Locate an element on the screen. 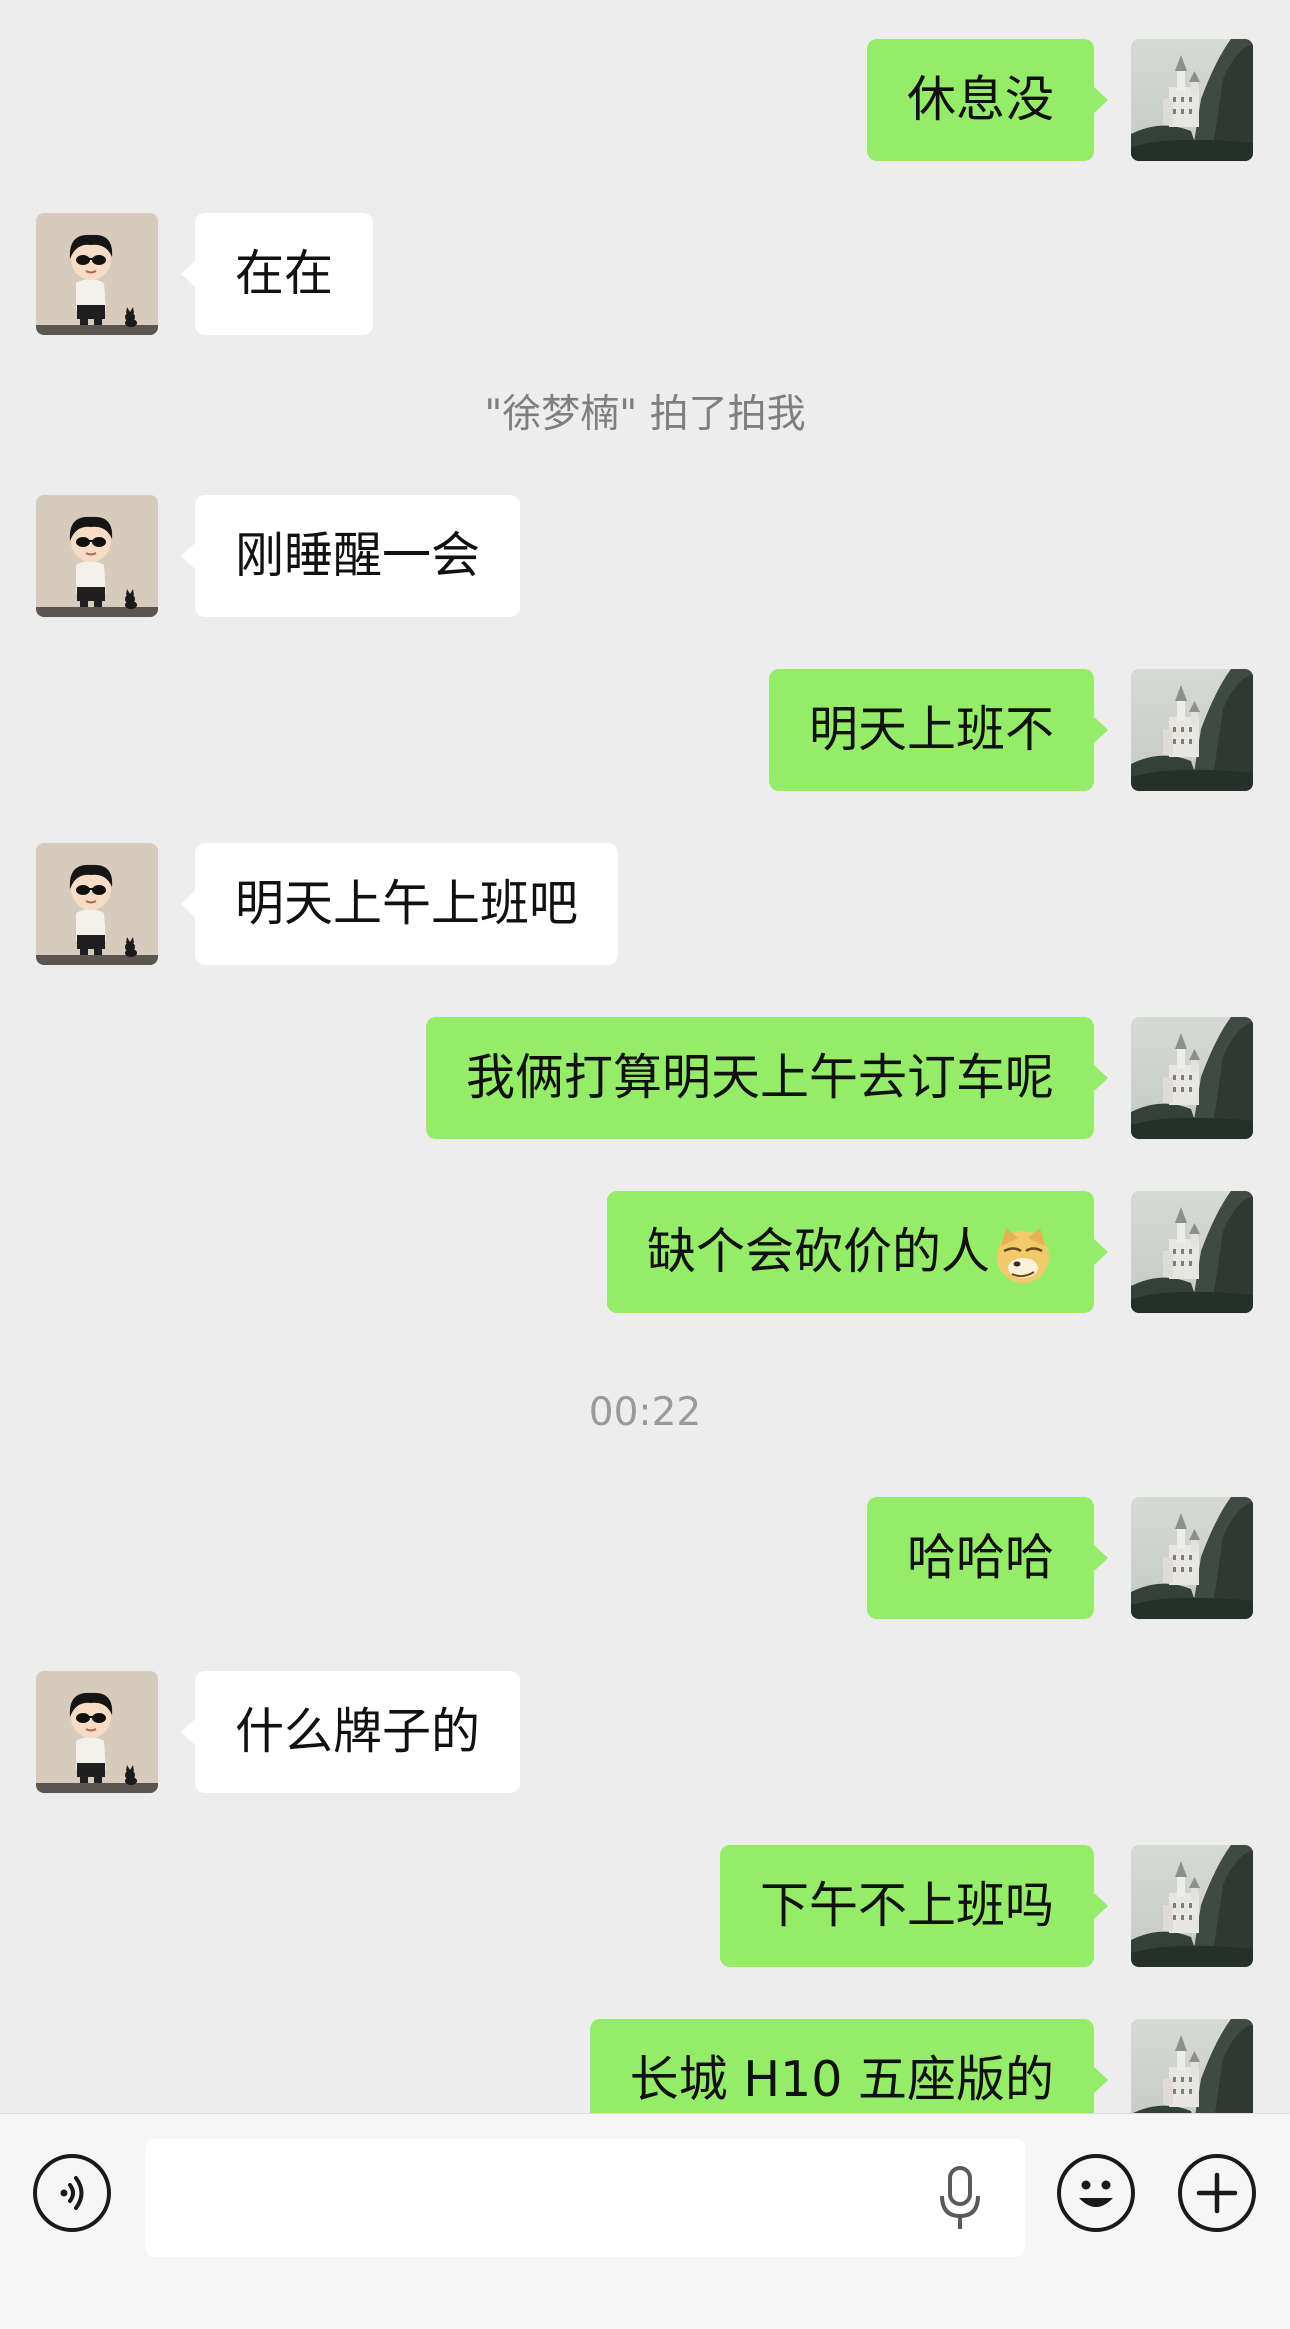  smiley-icon is located at coordinates (1096, 2193).